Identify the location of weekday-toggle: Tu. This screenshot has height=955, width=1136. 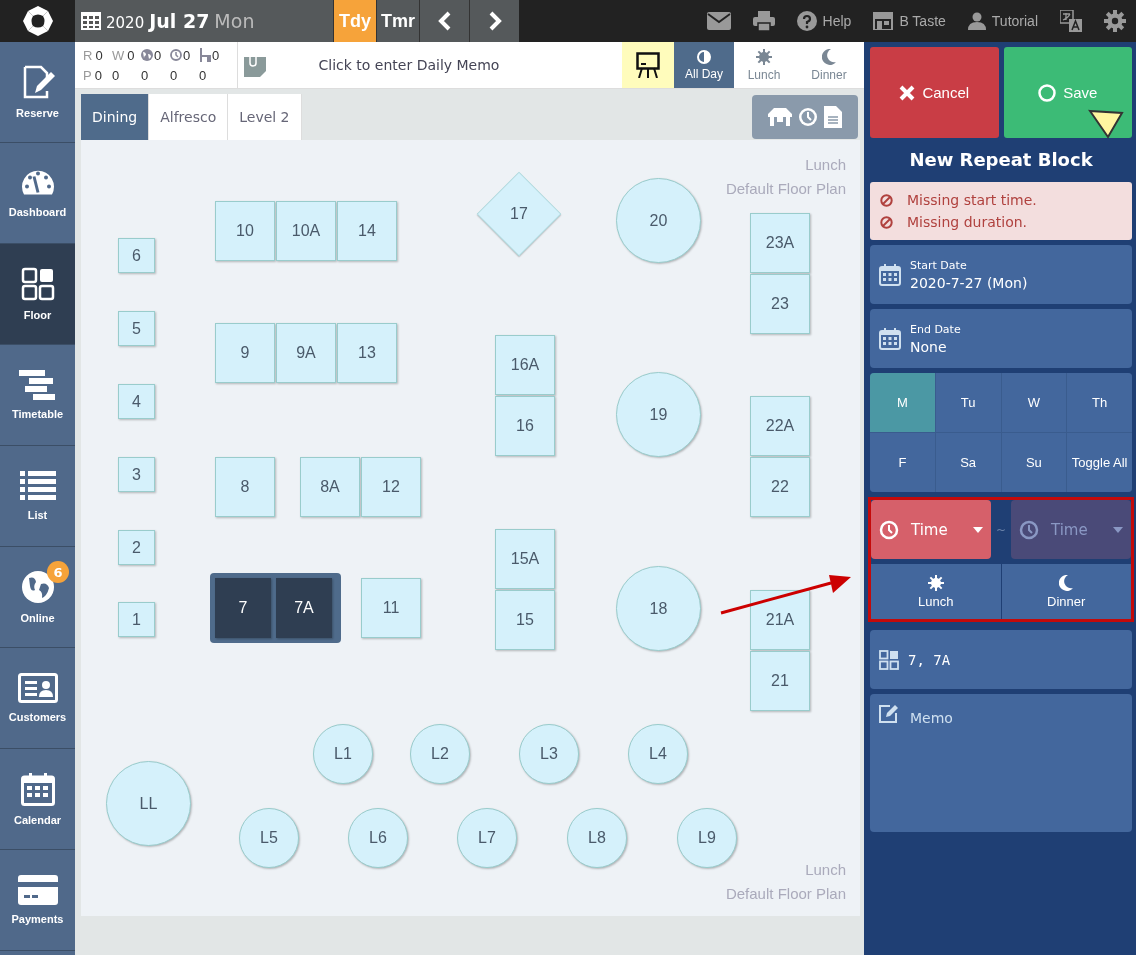
(968, 402).